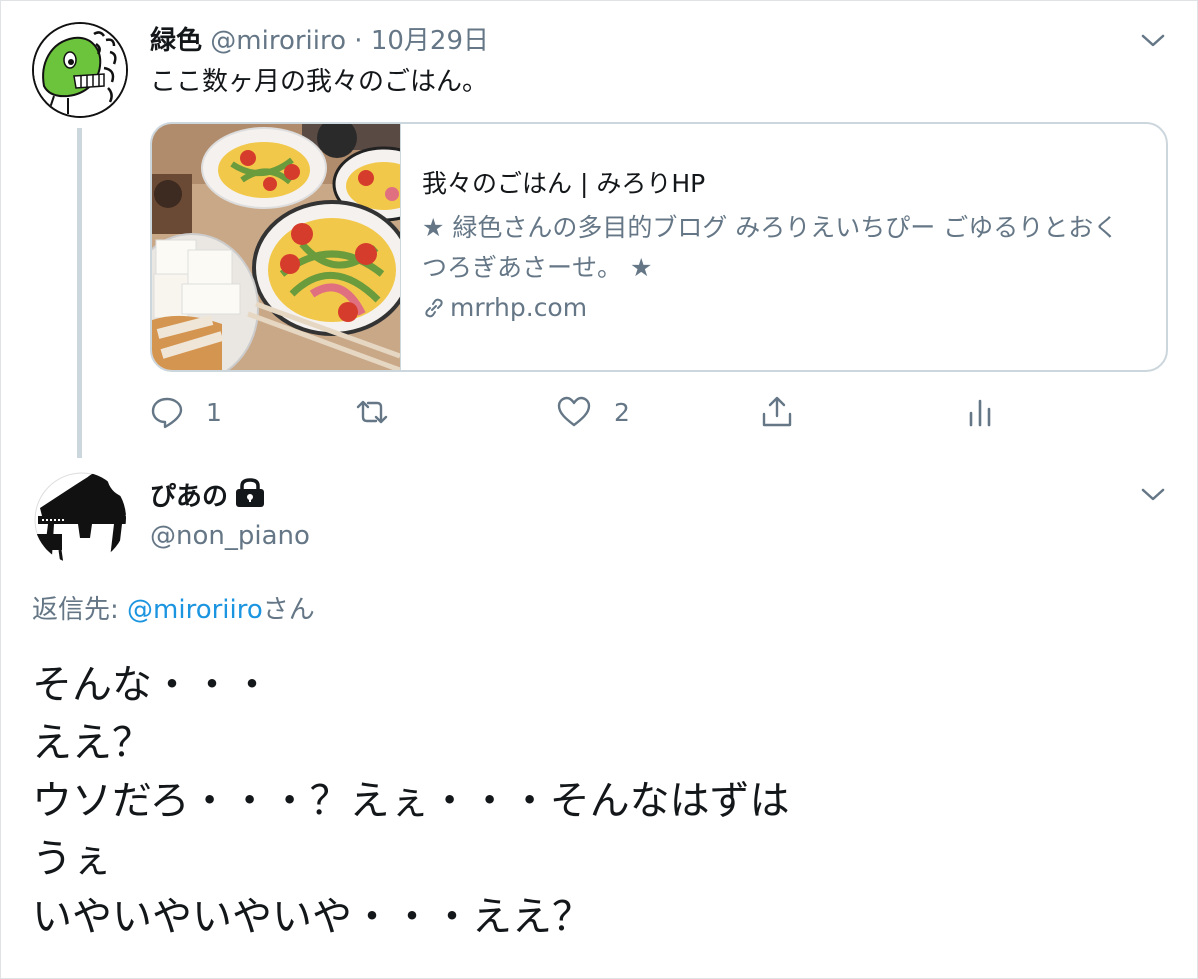 This screenshot has width=1198, height=979. I want to click on reply-author: ぴあの, so click(208, 496).